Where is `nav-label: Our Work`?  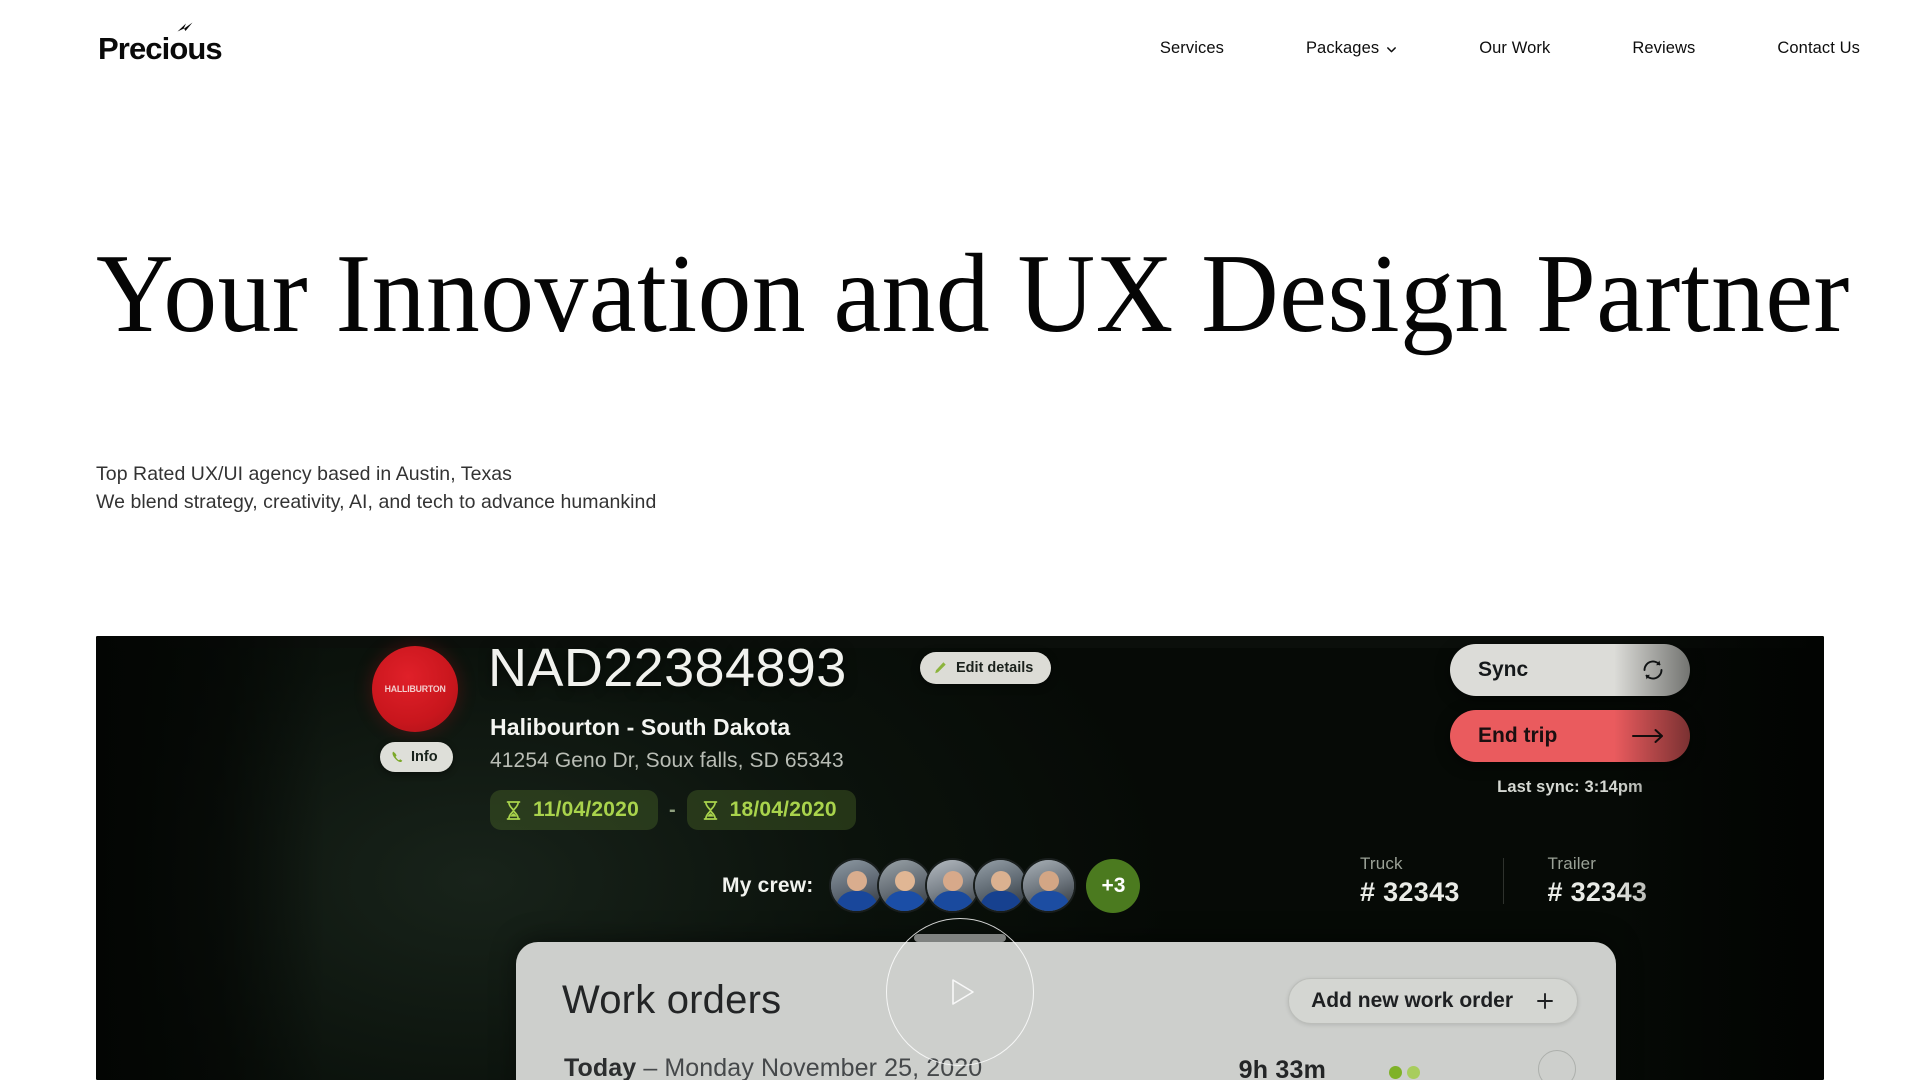 nav-label: Our Work is located at coordinates (1515, 47).